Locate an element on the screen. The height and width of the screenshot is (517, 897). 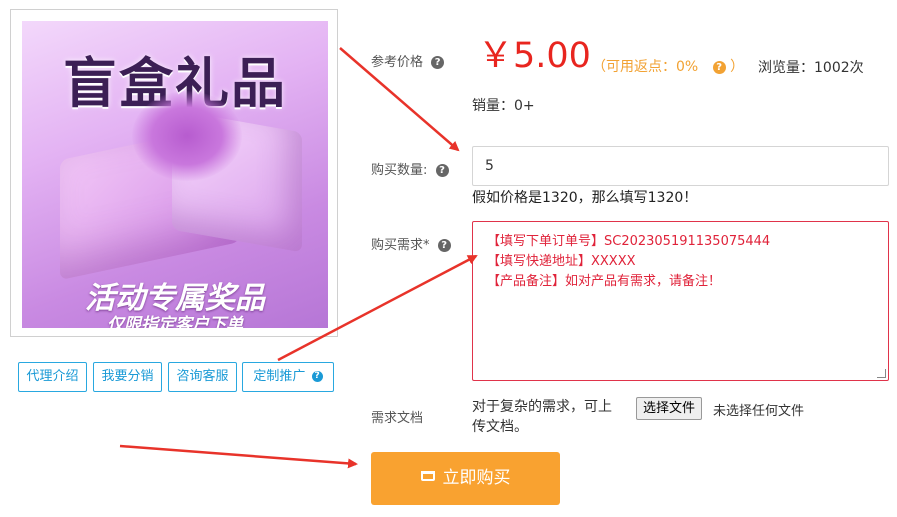
requirement-label-row: 购买需求* ? is located at coordinates (411, 243).